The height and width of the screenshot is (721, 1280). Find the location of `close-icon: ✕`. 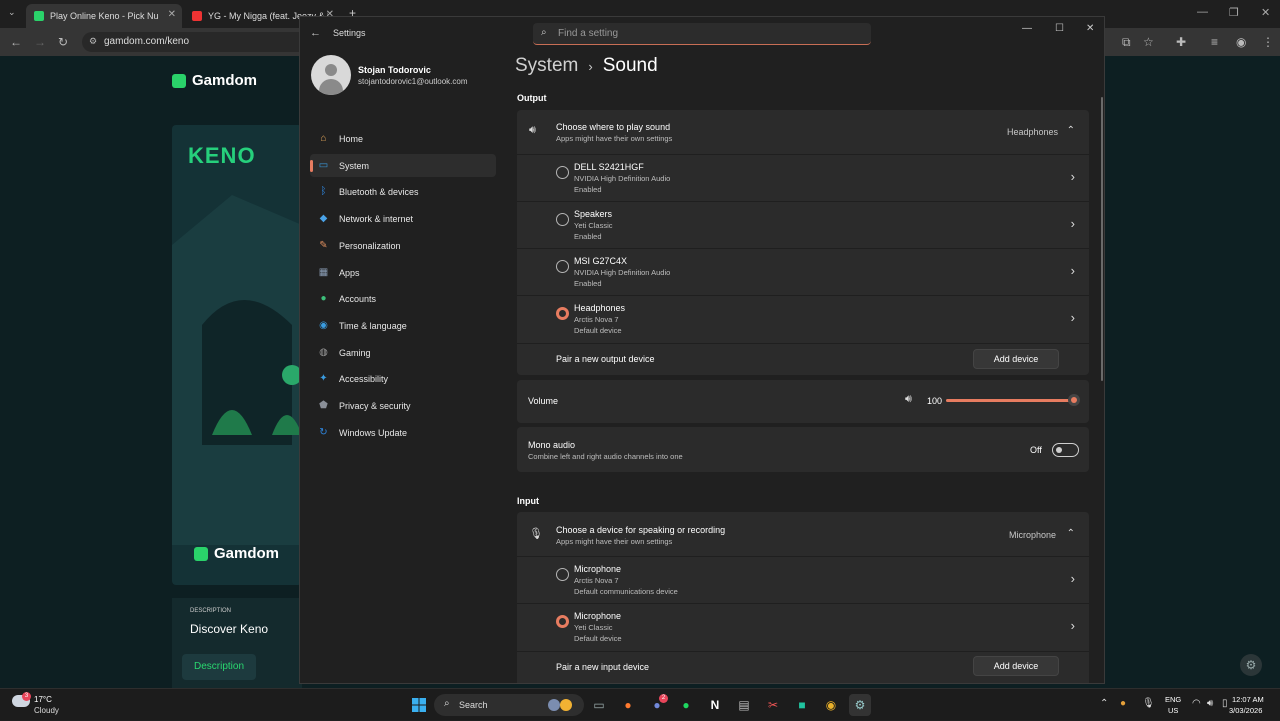

close-icon: ✕ is located at coordinates (1090, 28).